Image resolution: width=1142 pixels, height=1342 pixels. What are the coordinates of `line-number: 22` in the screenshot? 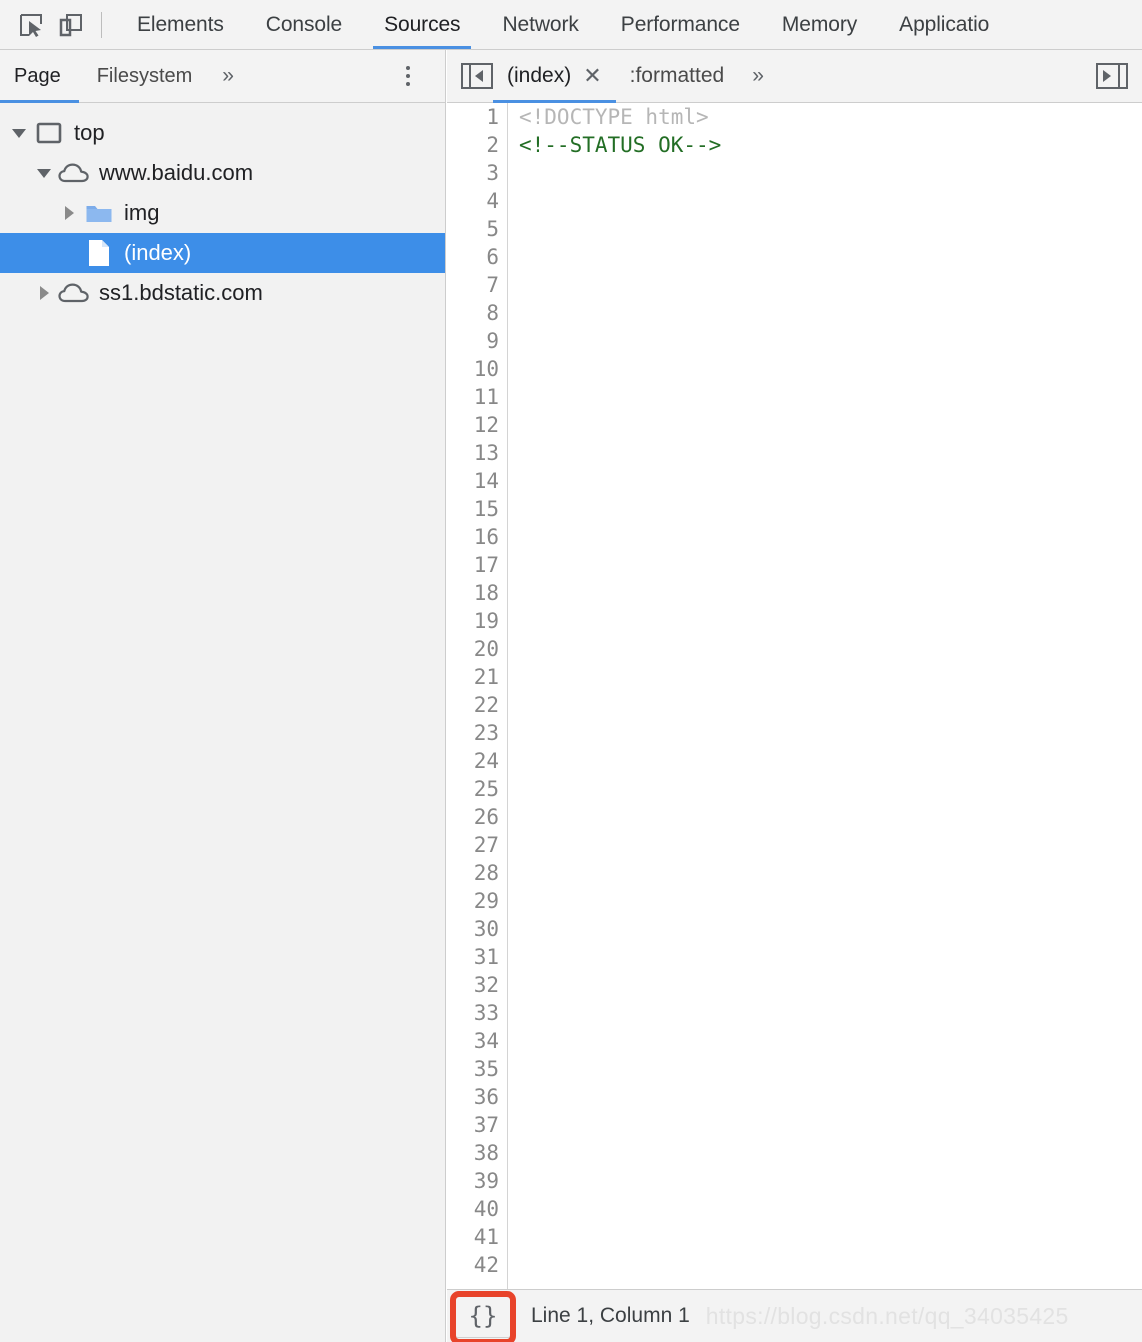 It's located at (486, 705).